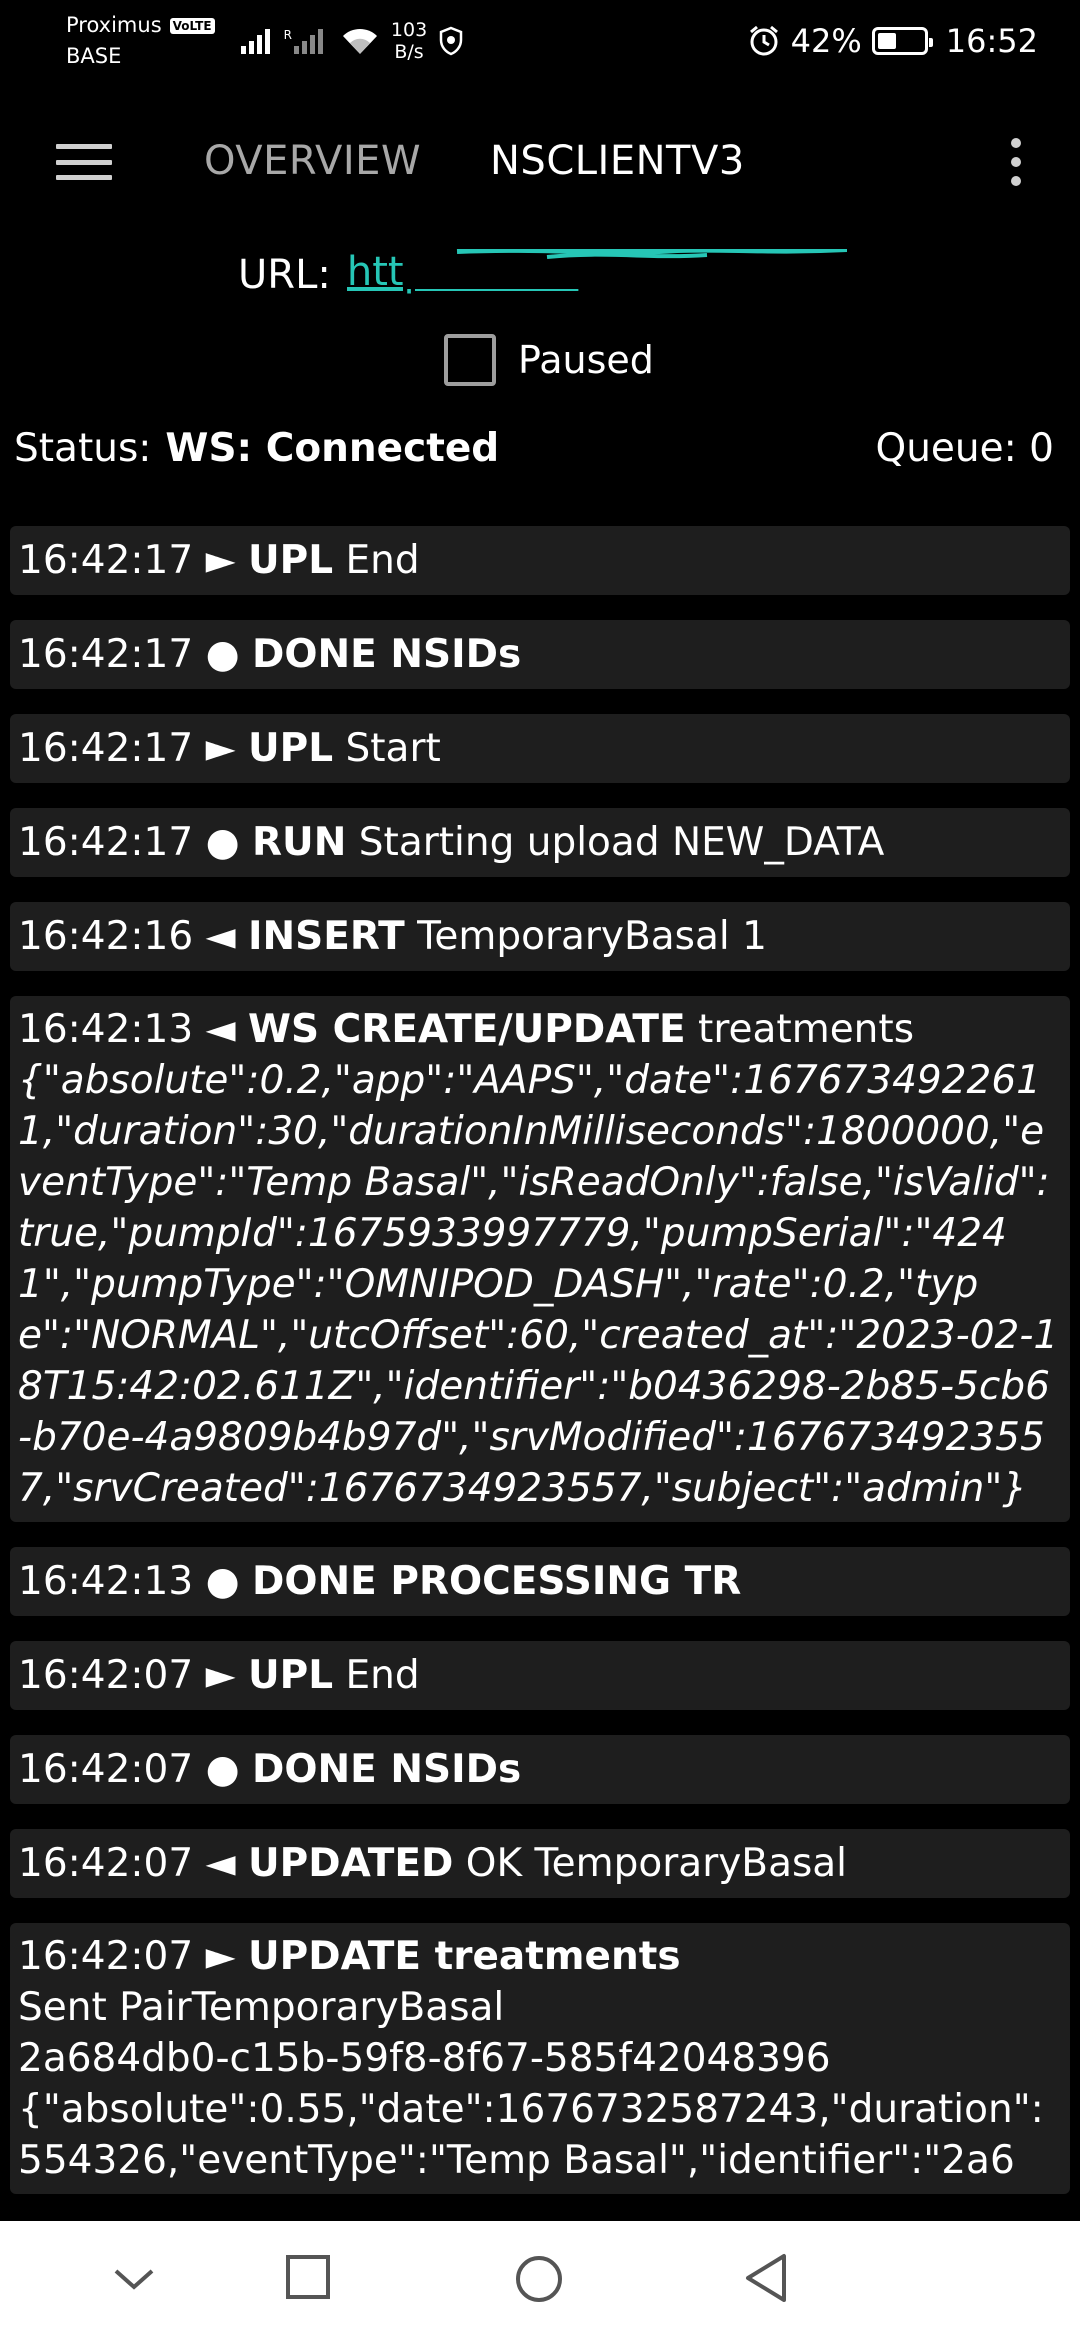 This screenshot has width=1080, height=2340. Describe the element at coordinates (332, 448) in the screenshot. I see `status-value: WS: Connected` at that location.